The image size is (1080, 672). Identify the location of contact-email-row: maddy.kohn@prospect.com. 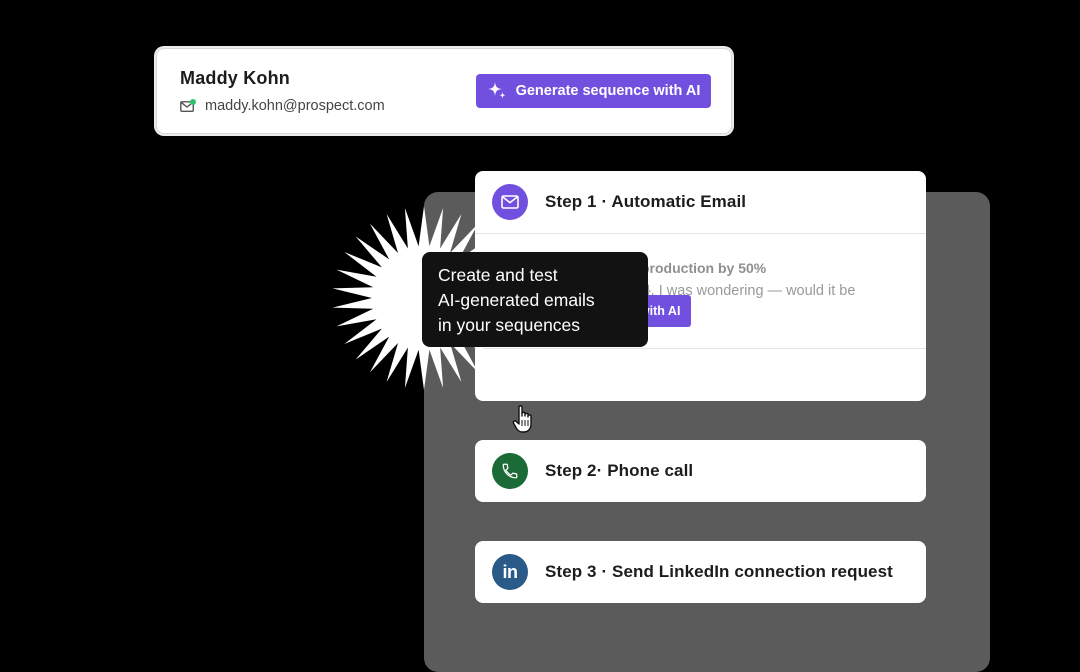
(282, 106).